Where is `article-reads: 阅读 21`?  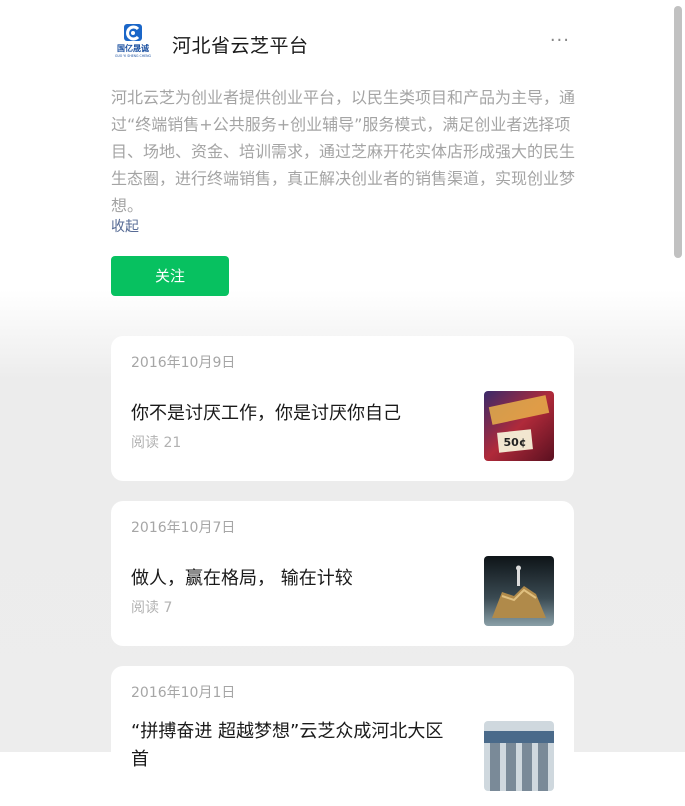 article-reads: 阅读 21 is located at coordinates (156, 443).